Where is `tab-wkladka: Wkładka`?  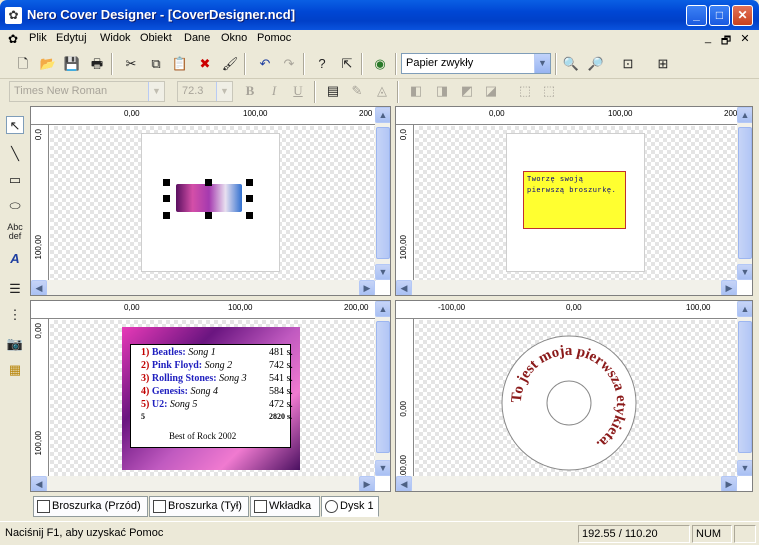 tab-wkladka: Wkładka is located at coordinates (285, 506).